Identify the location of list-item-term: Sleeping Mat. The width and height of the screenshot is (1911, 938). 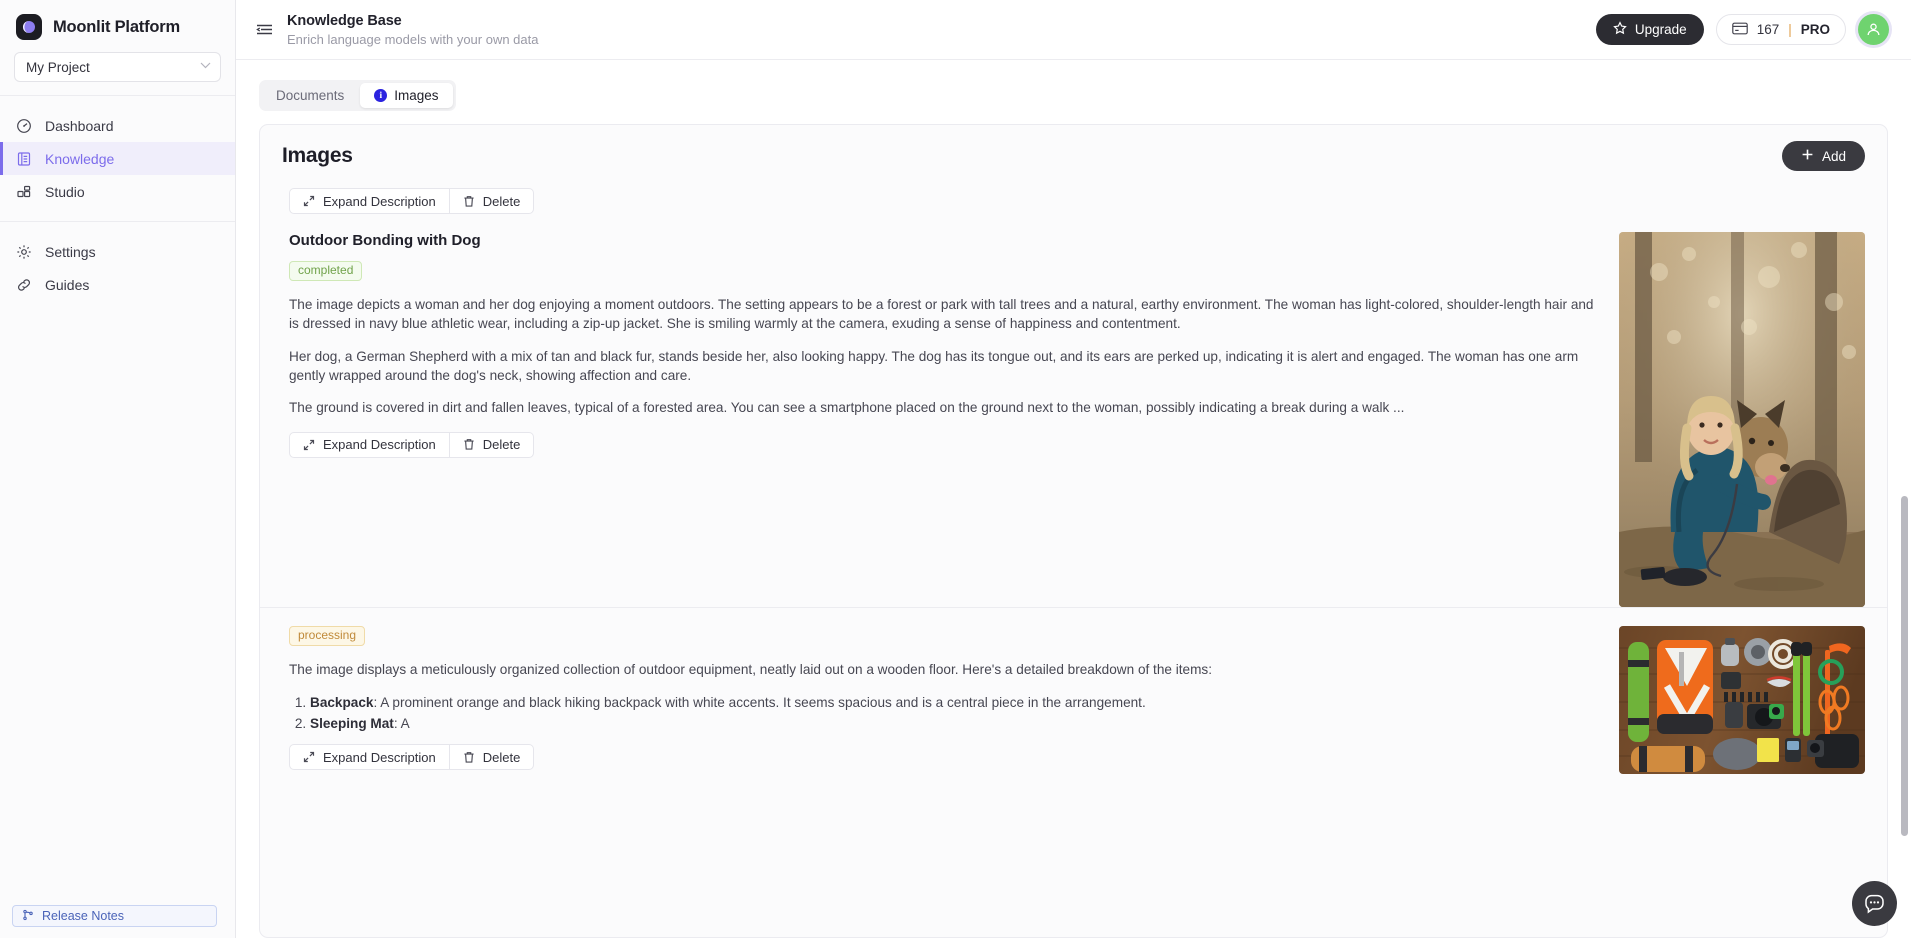
(352, 724).